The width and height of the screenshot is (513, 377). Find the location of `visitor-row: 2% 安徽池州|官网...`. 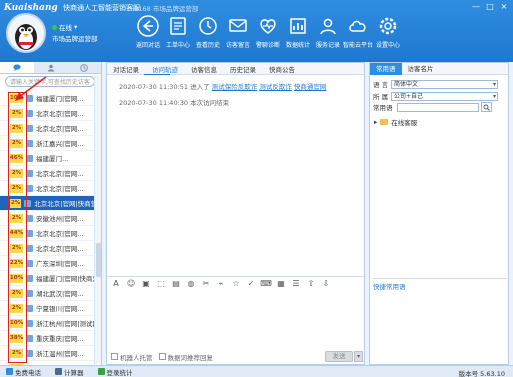

visitor-row: 2% 安徽池州|官网... is located at coordinates (47, 218).